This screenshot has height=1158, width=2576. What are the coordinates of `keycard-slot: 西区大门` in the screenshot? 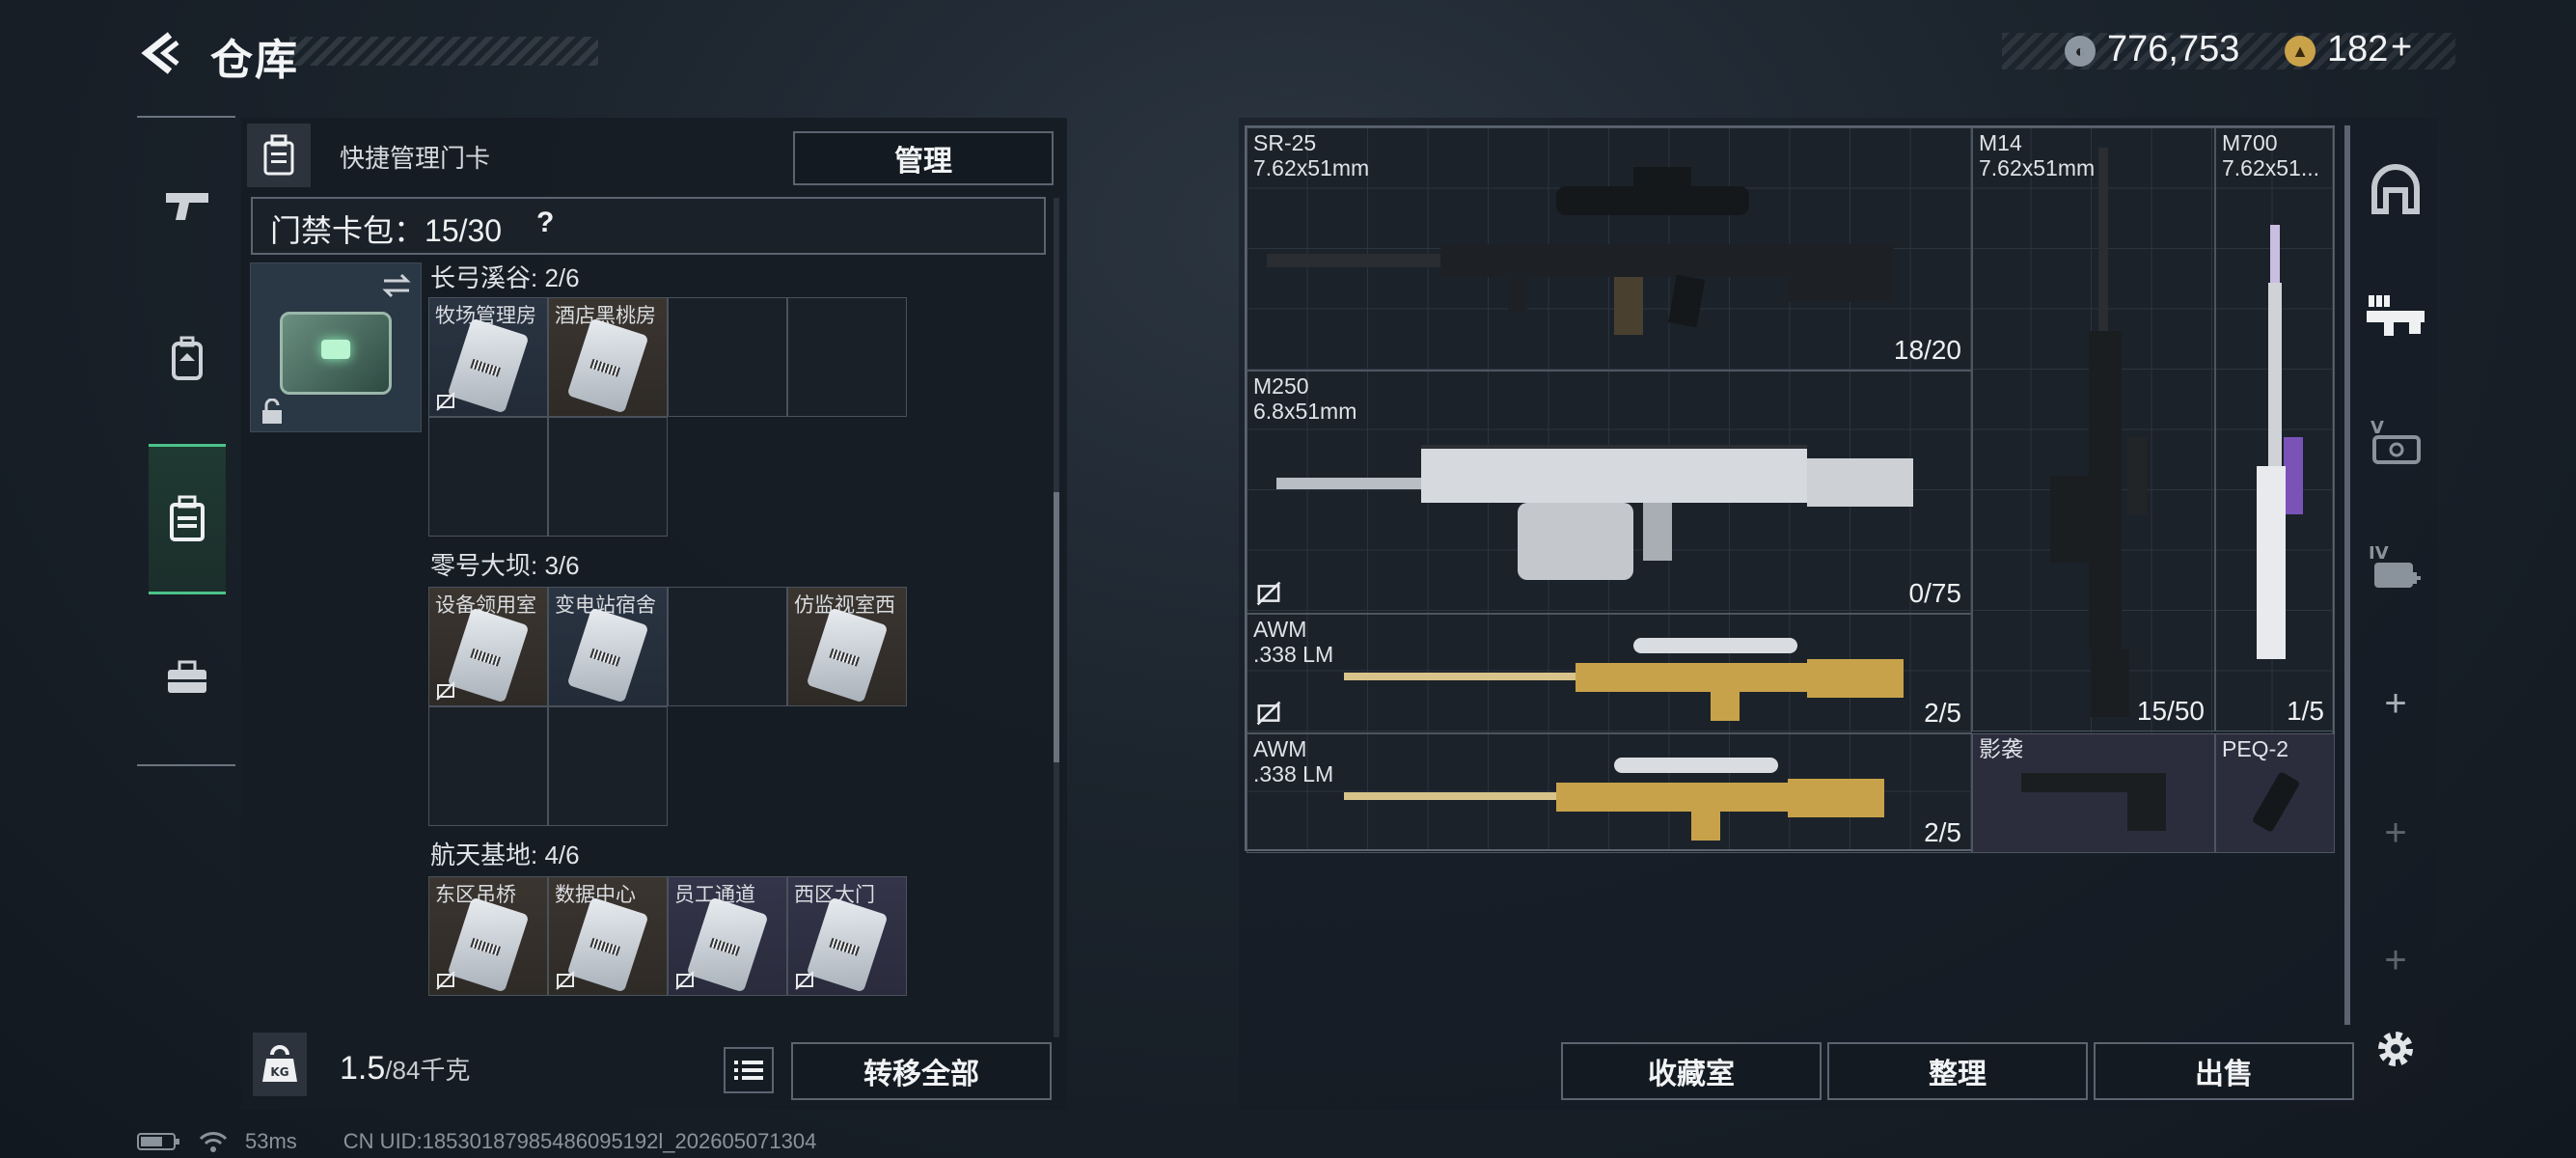 It's located at (847, 936).